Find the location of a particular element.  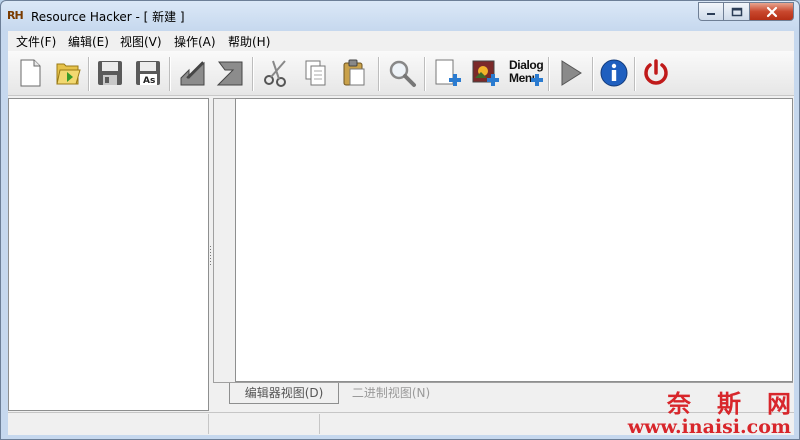

caption-buttons is located at coordinates (746, 12).